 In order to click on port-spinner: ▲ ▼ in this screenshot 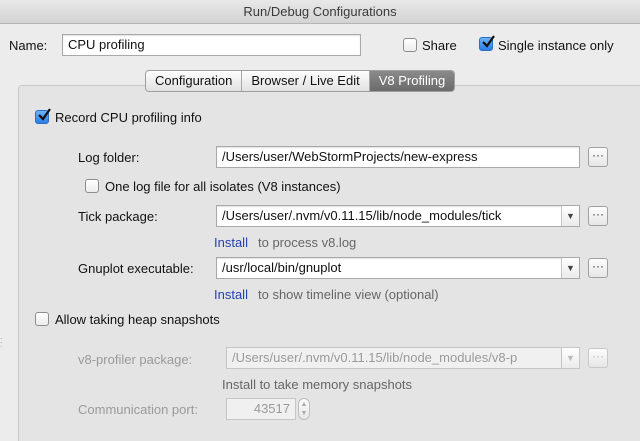, I will do `click(304, 409)`.